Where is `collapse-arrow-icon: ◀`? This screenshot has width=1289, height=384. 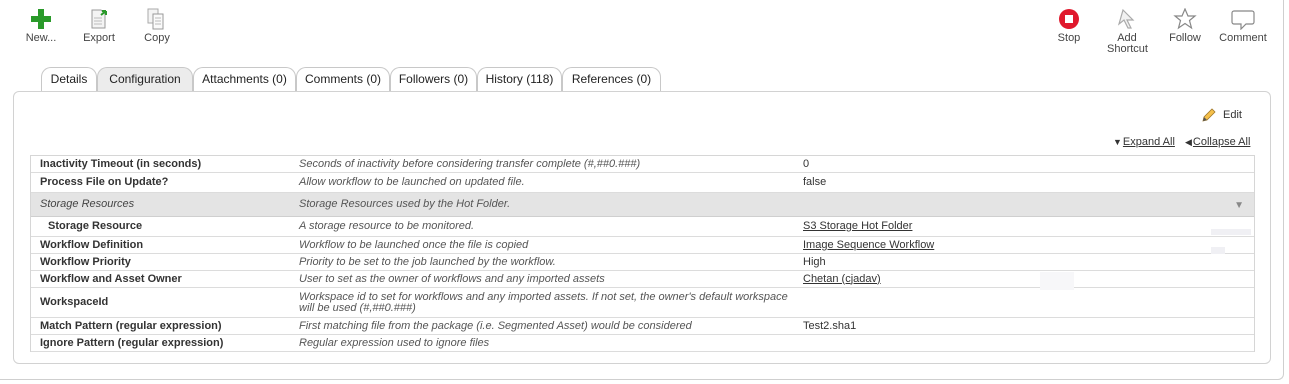
collapse-arrow-icon: ◀ is located at coordinates (1188, 142).